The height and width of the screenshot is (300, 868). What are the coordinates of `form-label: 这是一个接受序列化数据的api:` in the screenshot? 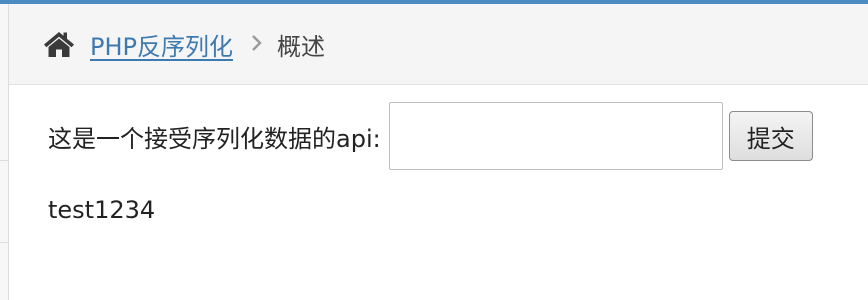 It's located at (214, 138).